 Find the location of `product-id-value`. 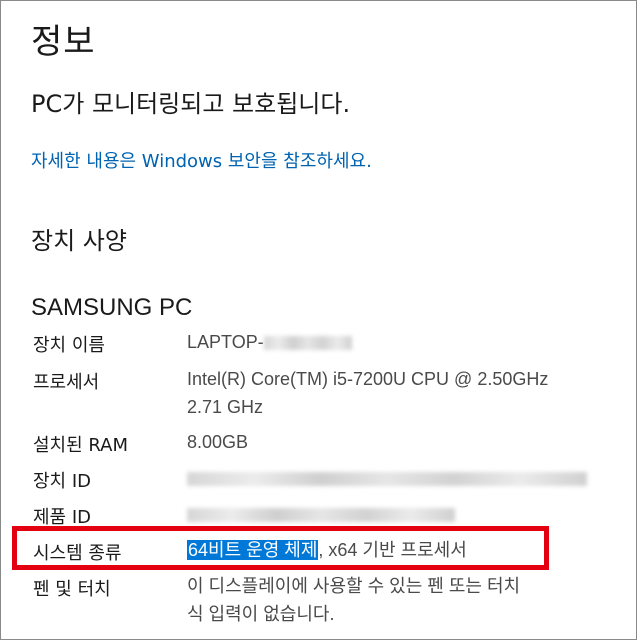

product-id-value is located at coordinates (321, 514).